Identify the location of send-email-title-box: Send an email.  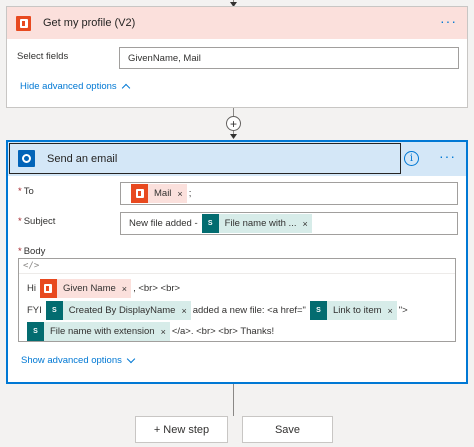
(205, 158).